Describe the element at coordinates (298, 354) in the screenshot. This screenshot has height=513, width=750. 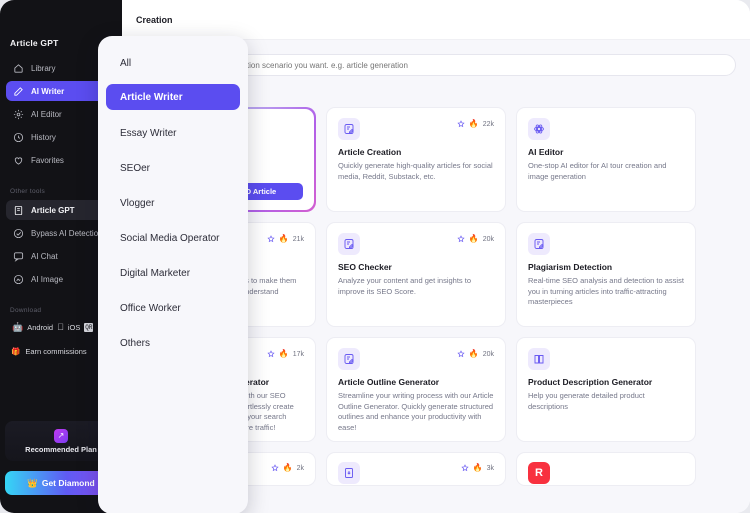
I see `card-hot-count: 17k` at that location.